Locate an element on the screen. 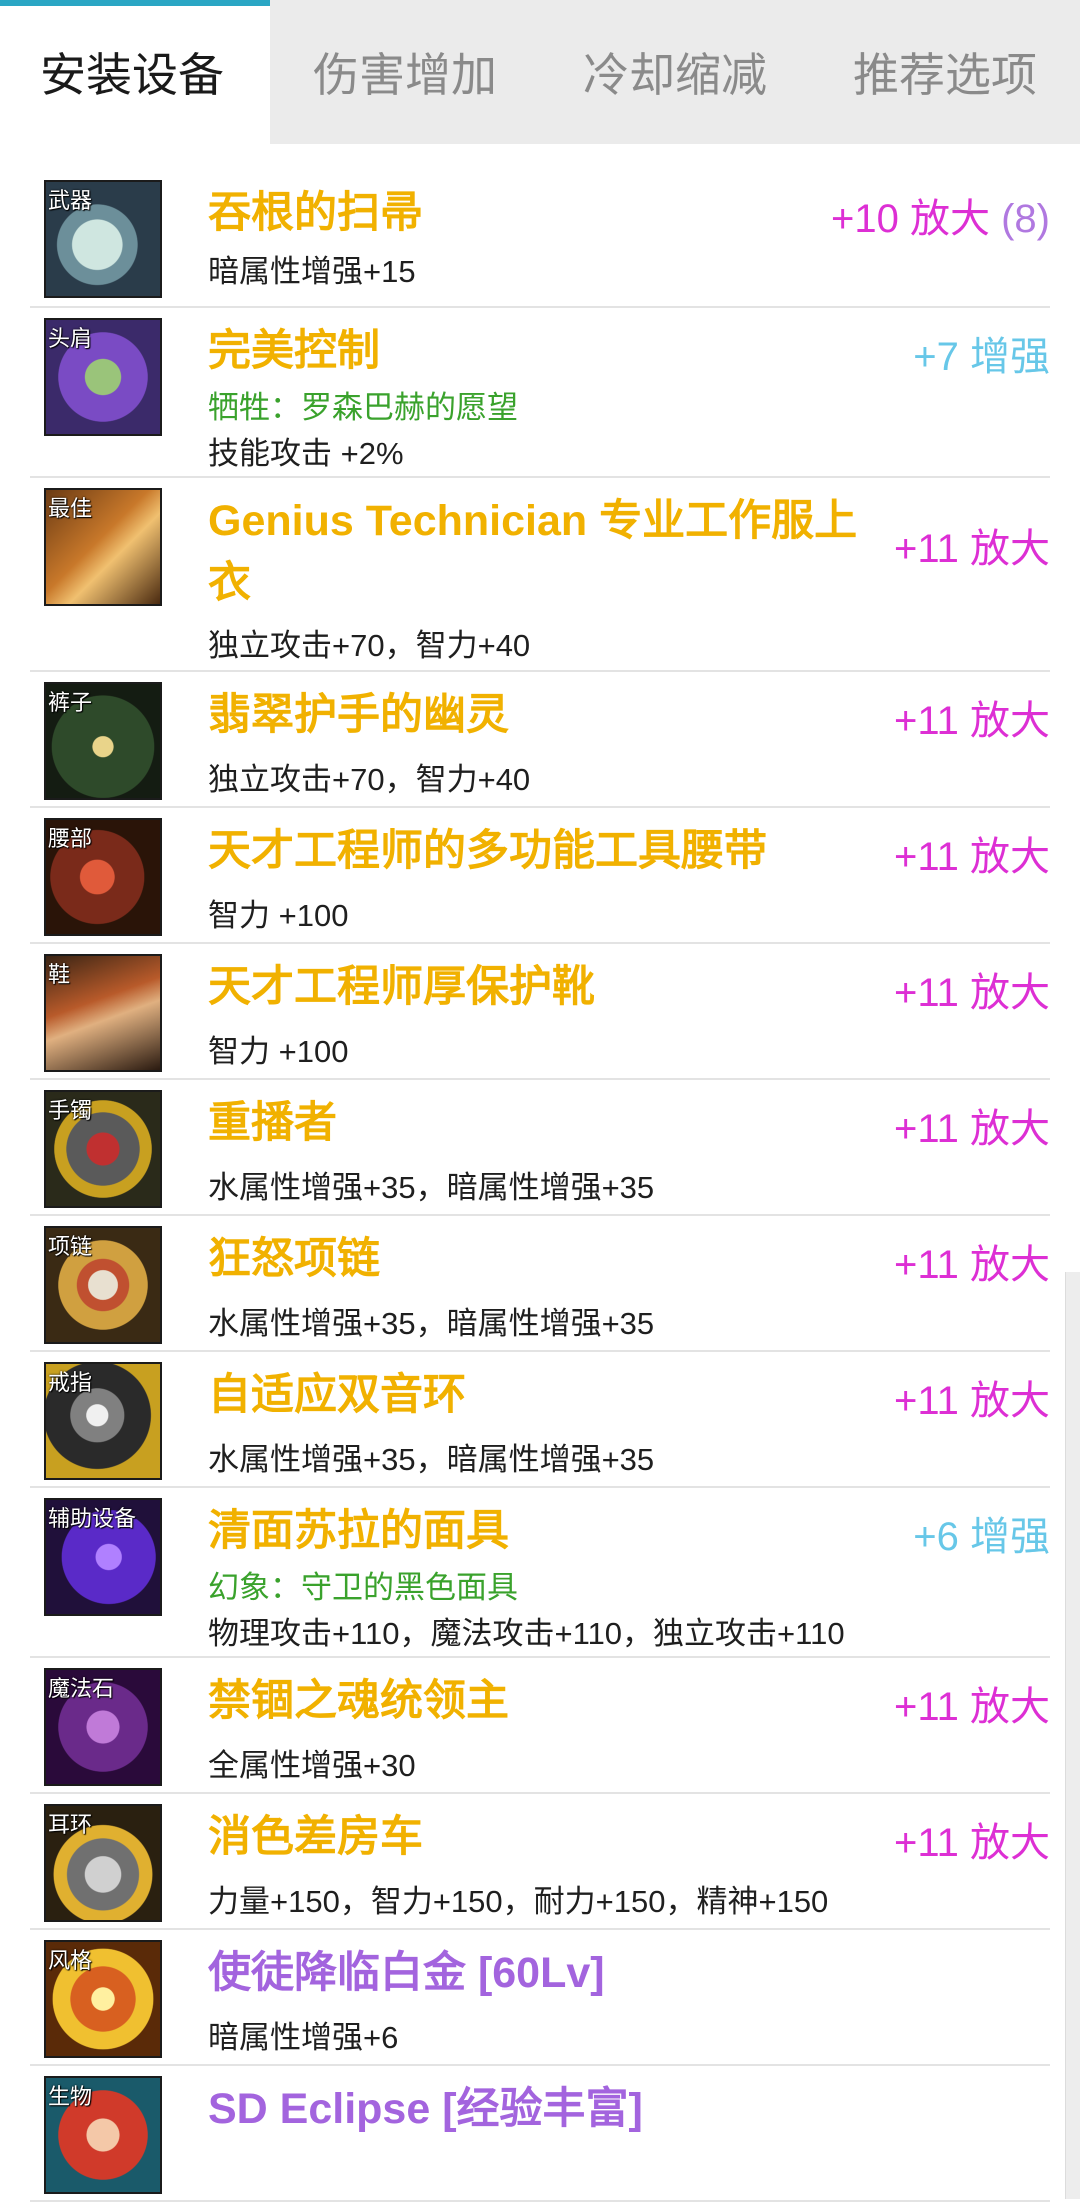  item-name: 狂怒项链 is located at coordinates (294, 1259).